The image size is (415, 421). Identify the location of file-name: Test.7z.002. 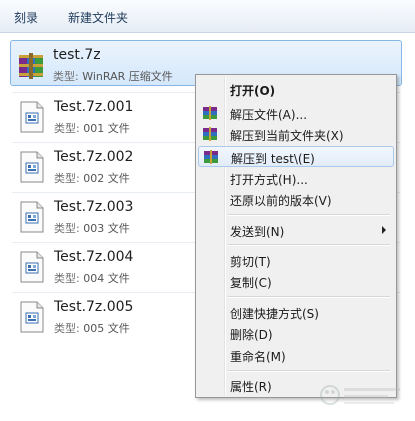
(94, 157).